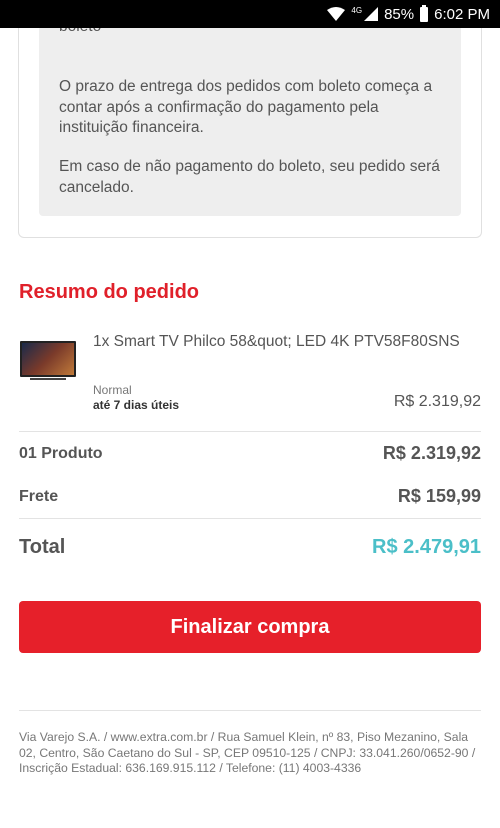 The height and width of the screenshot is (828, 500). I want to click on battery-percent: 85%, so click(399, 14).